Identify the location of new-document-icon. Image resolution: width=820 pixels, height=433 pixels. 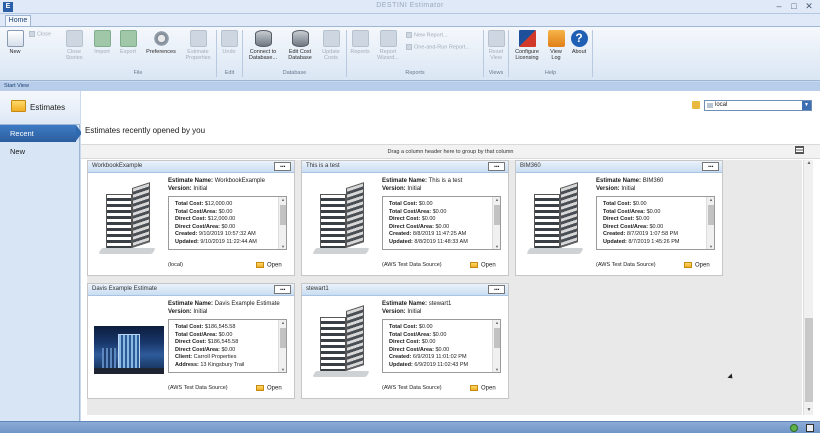
(15, 38).